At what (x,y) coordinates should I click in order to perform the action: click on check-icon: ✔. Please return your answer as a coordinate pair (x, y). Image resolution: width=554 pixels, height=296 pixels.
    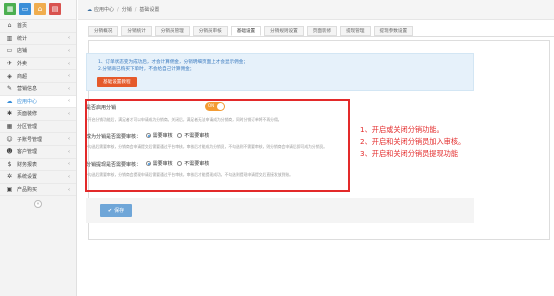
    Looking at the image, I should click on (110, 210).